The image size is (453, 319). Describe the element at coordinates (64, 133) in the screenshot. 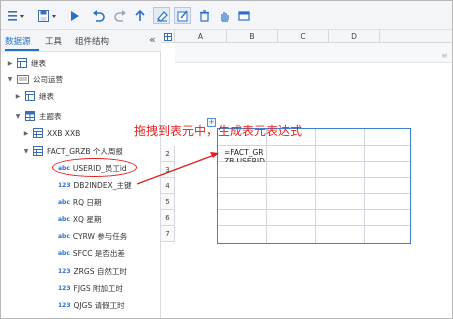

I see `tree-item-label: XXB XXB` at that location.